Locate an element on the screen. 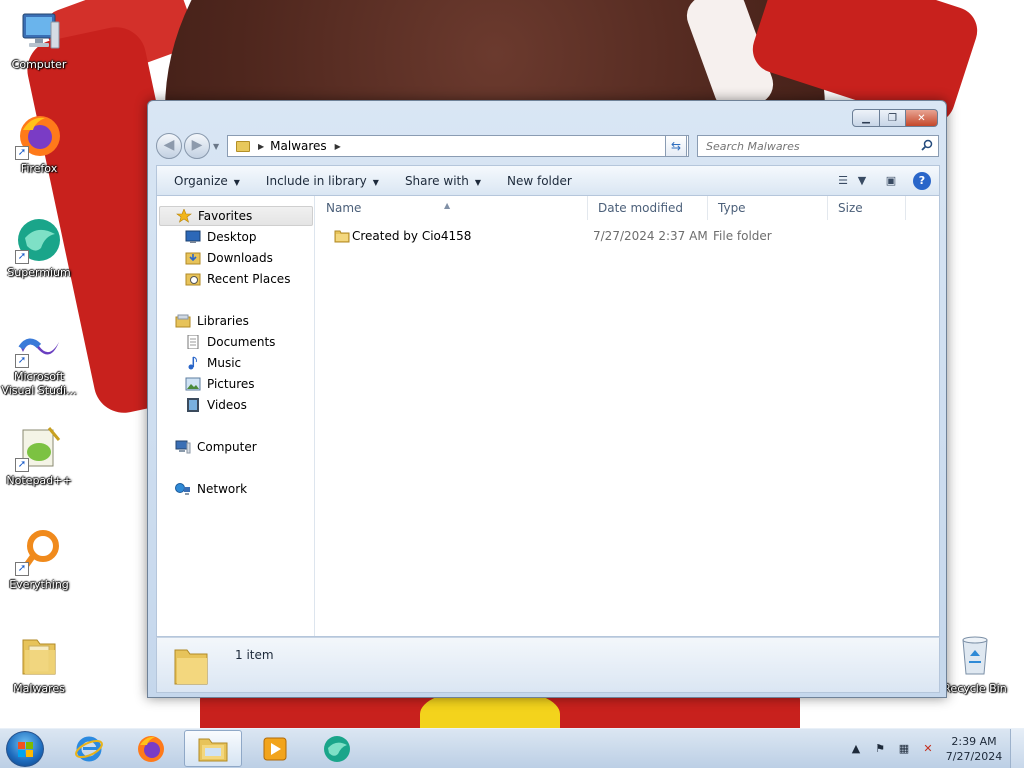 This screenshot has width=1024, height=768. desktop-icon-firefox: ➚ Firefox is located at coordinates (39, 144).